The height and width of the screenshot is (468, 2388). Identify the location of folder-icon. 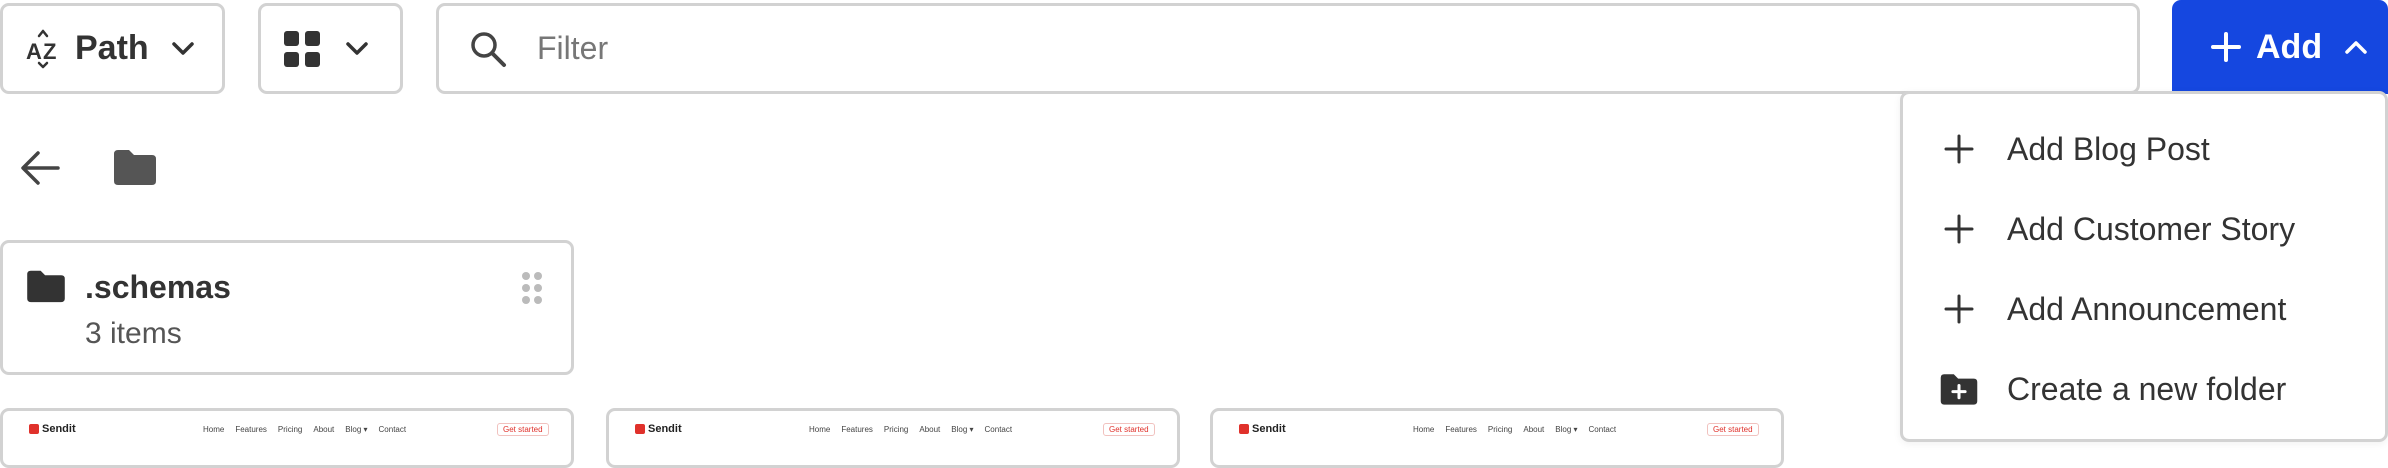
(46, 286).